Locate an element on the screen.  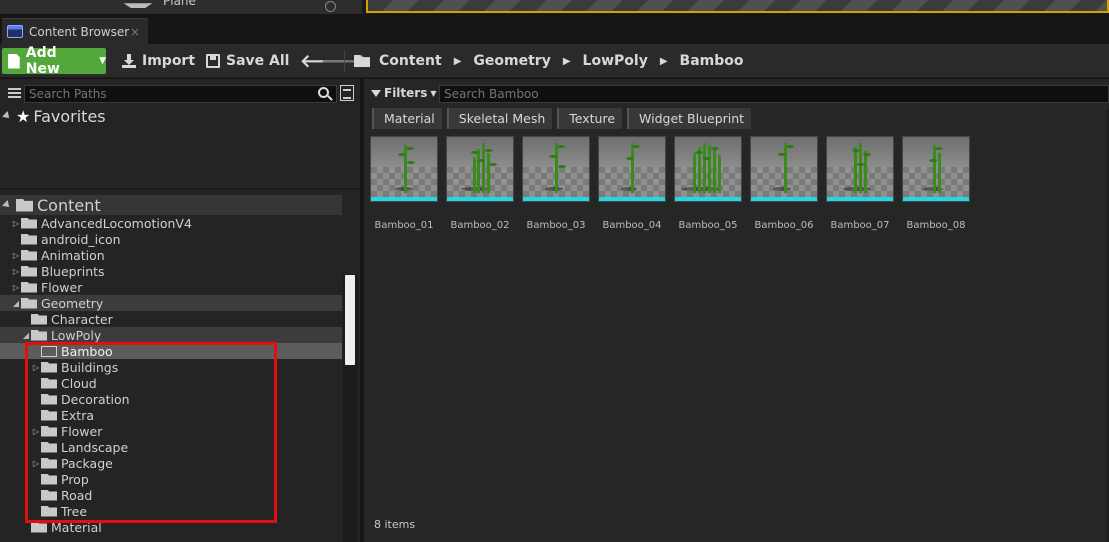
import-button: Import is located at coordinates (158, 61).